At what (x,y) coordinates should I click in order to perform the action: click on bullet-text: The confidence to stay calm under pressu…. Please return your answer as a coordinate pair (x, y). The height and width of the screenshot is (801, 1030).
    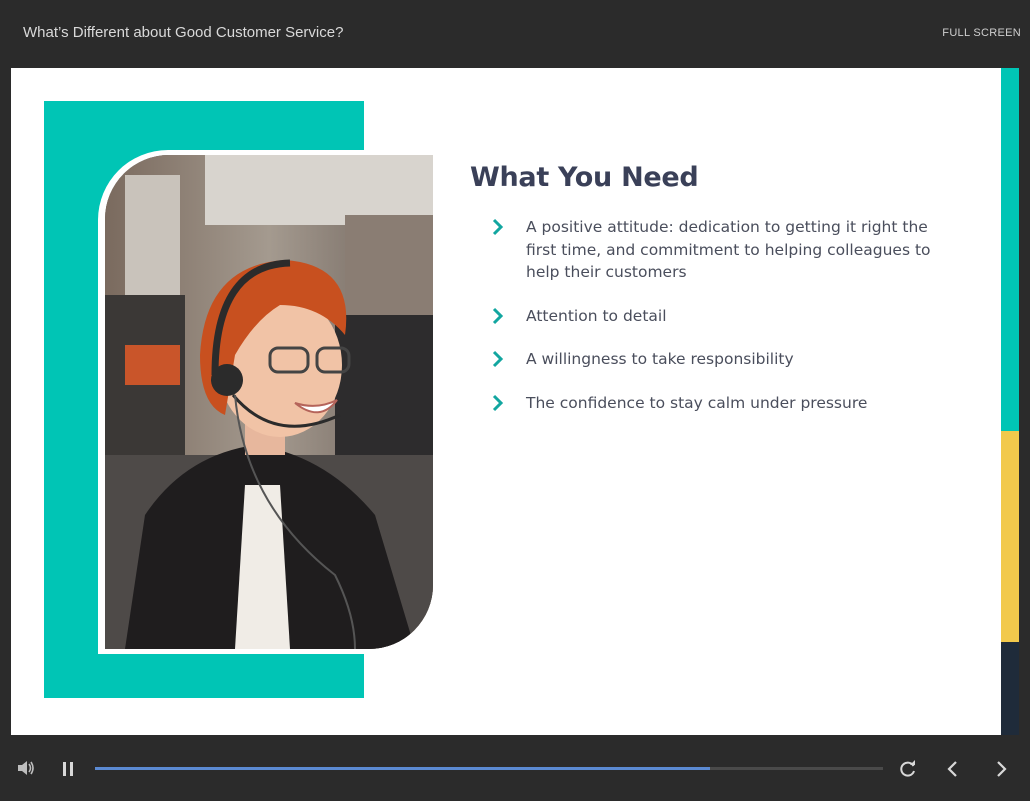
    Looking at the image, I should click on (697, 402).